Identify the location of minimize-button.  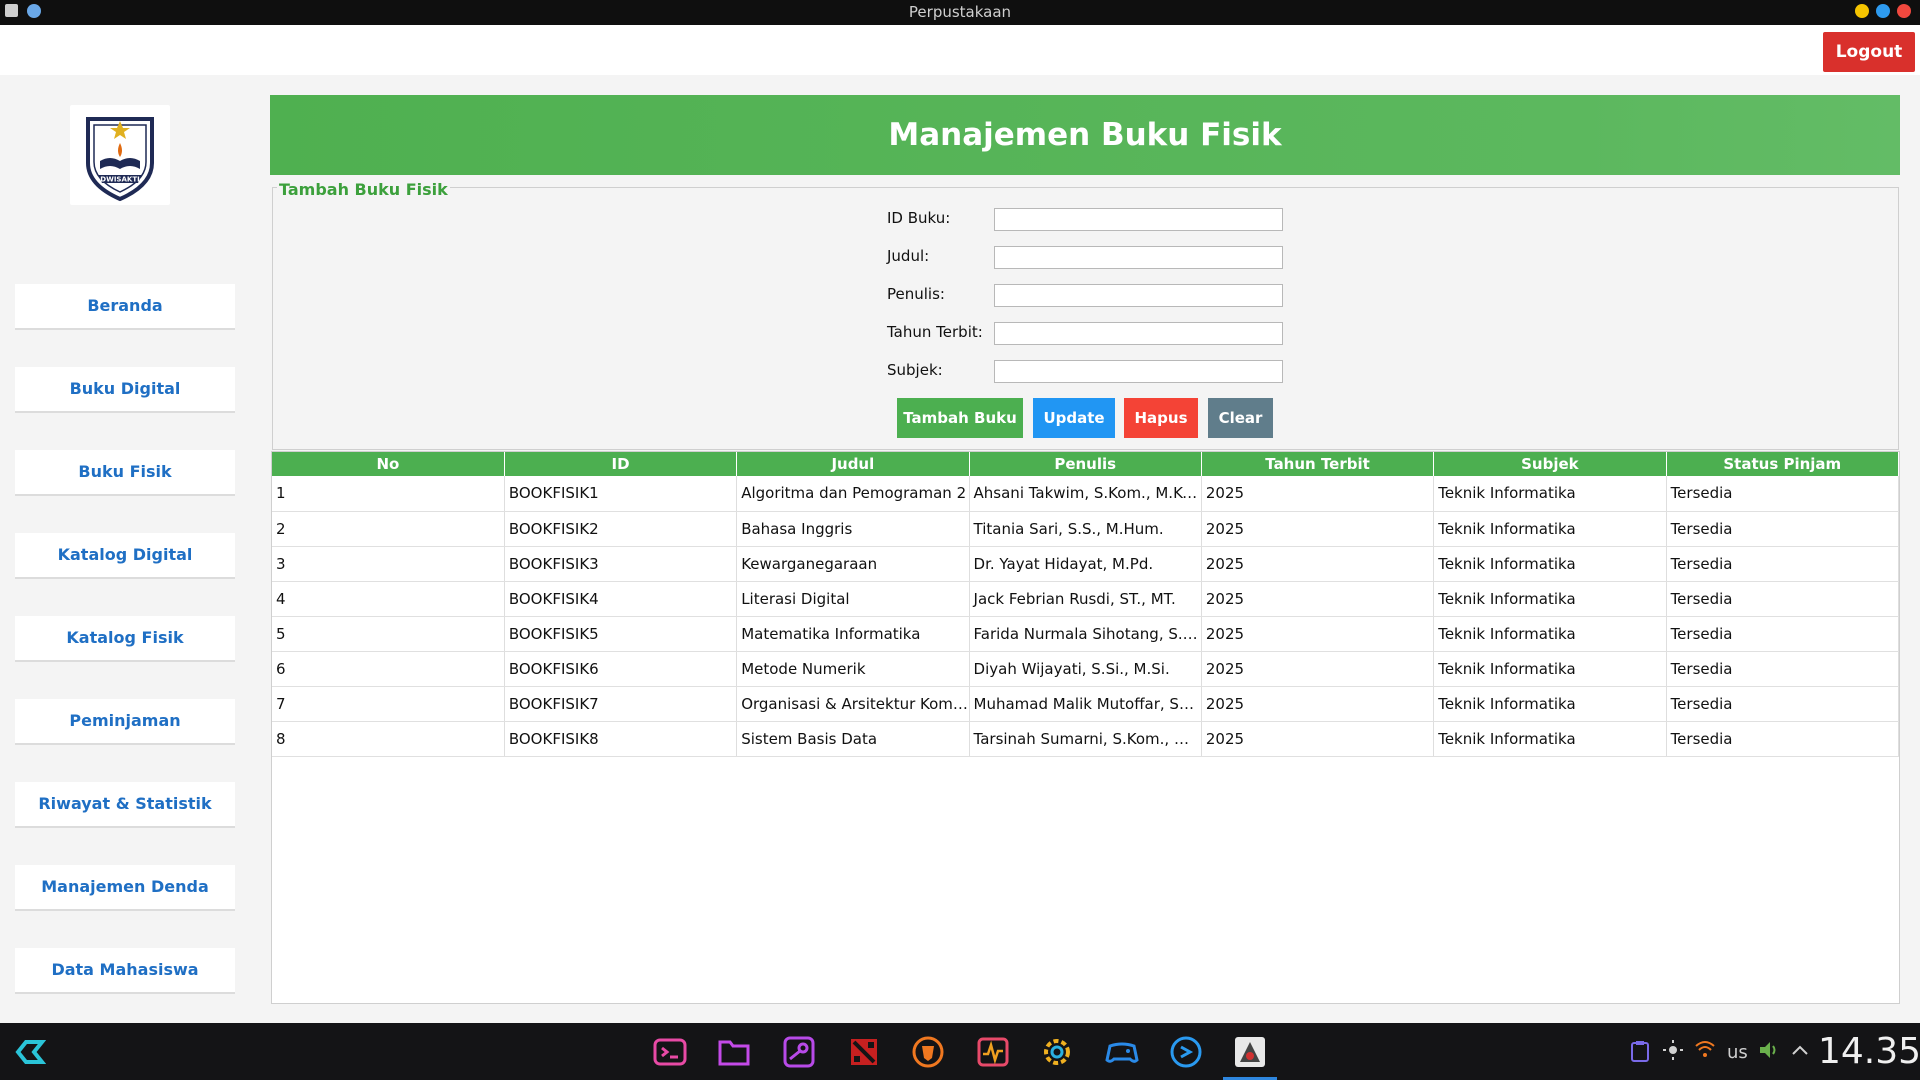
(1862, 11).